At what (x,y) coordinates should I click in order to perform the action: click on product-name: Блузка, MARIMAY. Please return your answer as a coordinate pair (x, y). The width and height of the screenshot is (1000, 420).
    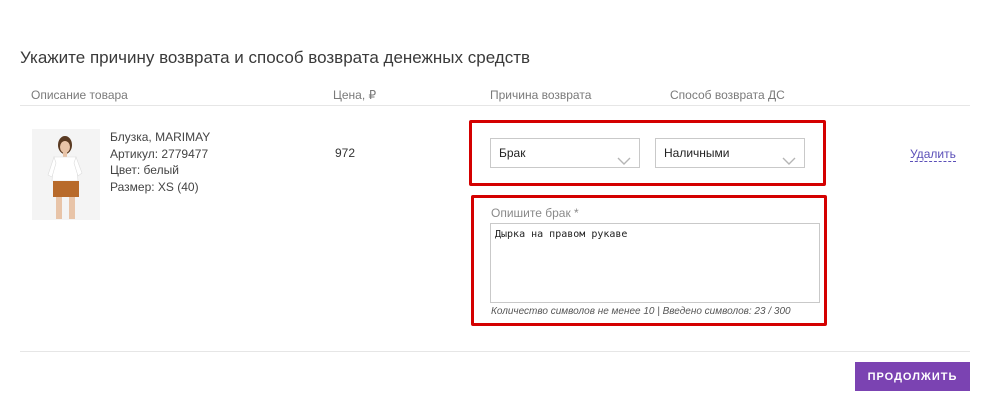
    Looking at the image, I should click on (160, 137).